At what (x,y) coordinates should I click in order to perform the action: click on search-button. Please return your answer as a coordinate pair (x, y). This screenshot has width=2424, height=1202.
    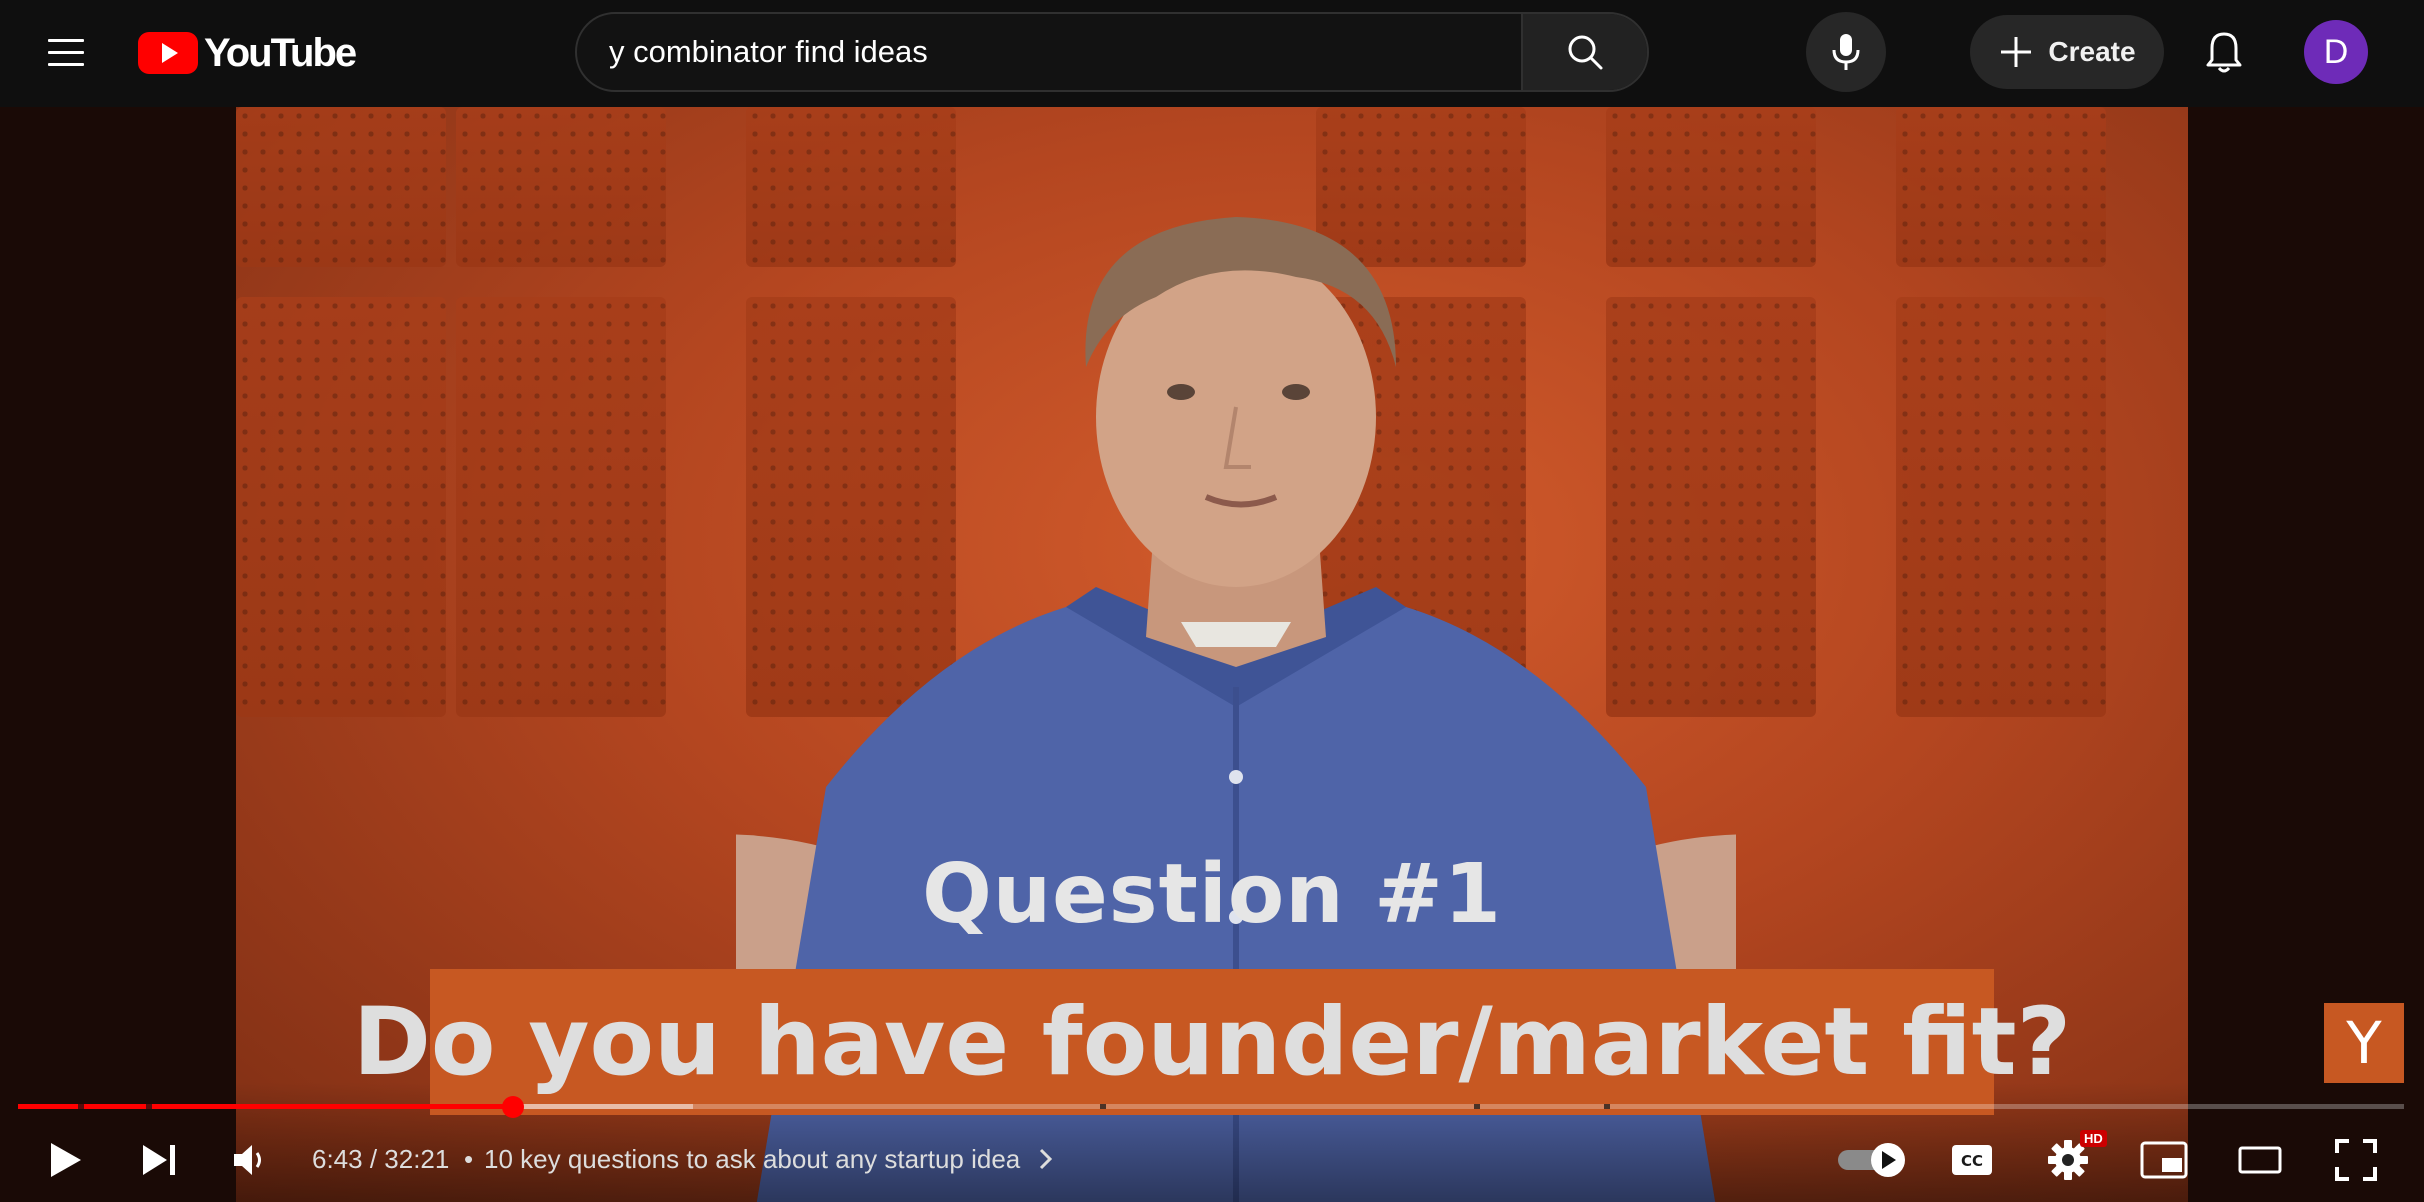
    Looking at the image, I should click on (1584, 52).